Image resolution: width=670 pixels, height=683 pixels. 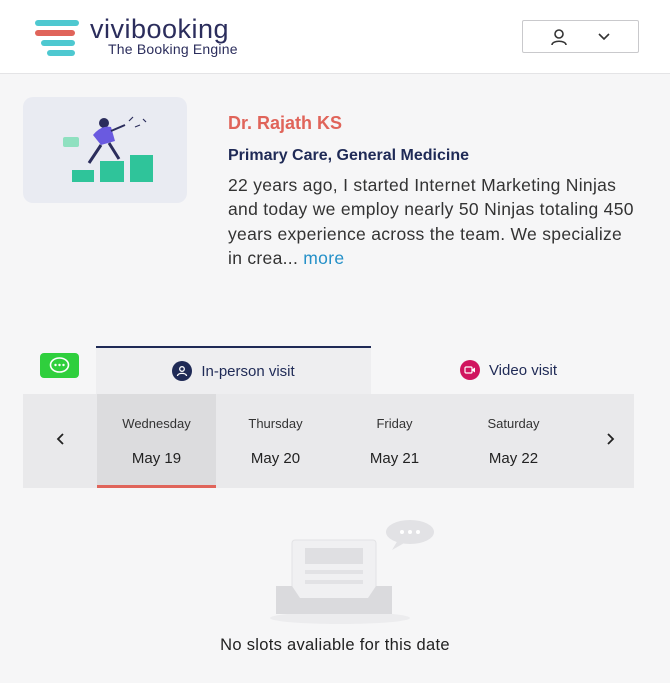 I want to click on tab-video-visit: Video visit, so click(x=508, y=370).